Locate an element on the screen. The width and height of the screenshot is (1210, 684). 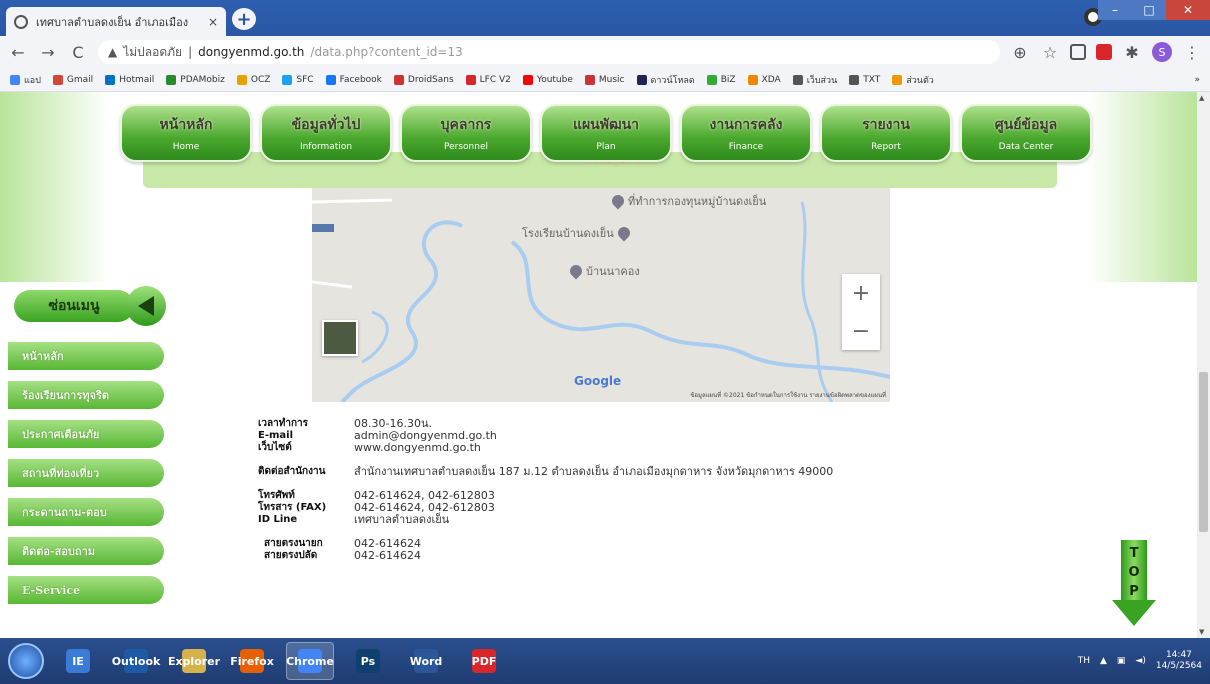
taskbar-app-word: Word is located at coordinates (426, 661).